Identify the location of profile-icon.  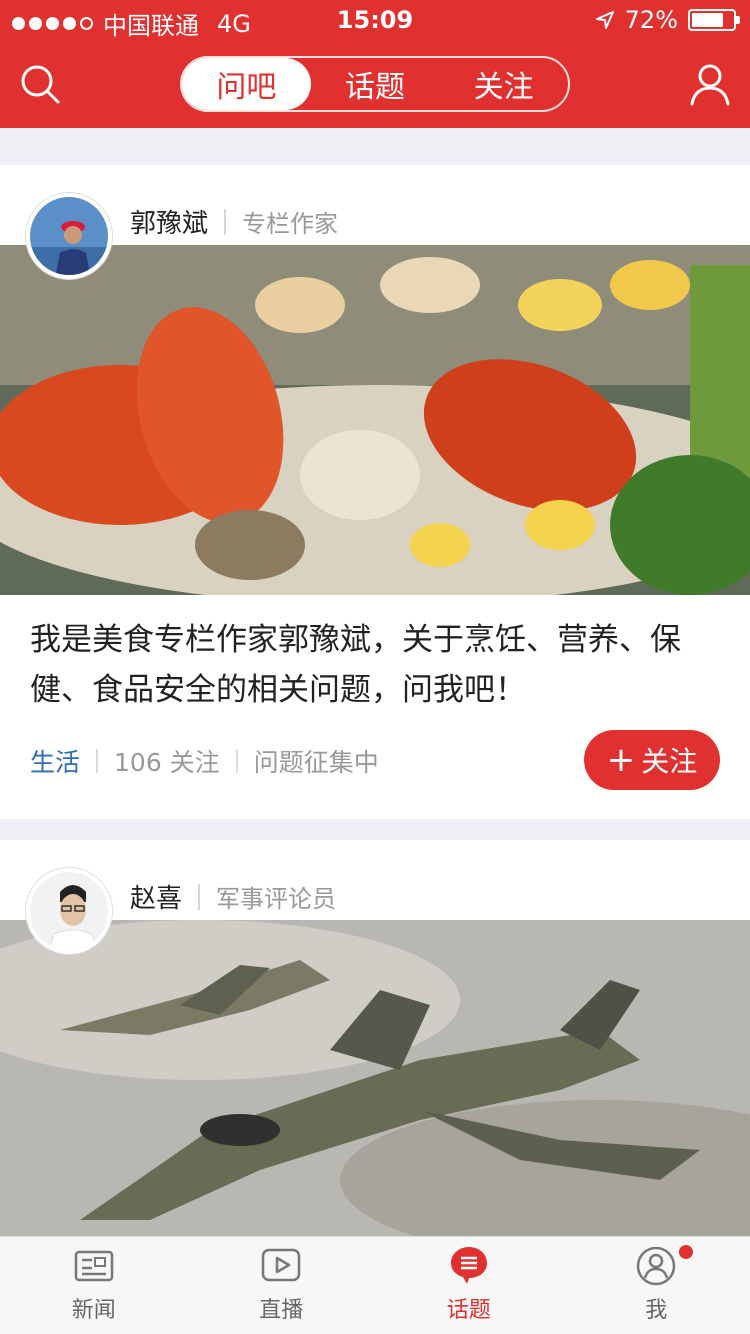
(656, 1266).